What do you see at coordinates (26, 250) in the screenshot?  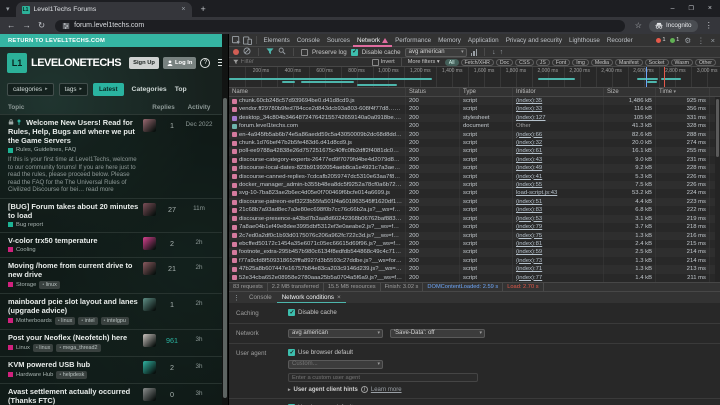 I see `category-name: Cooling` at bounding box center [26, 250].